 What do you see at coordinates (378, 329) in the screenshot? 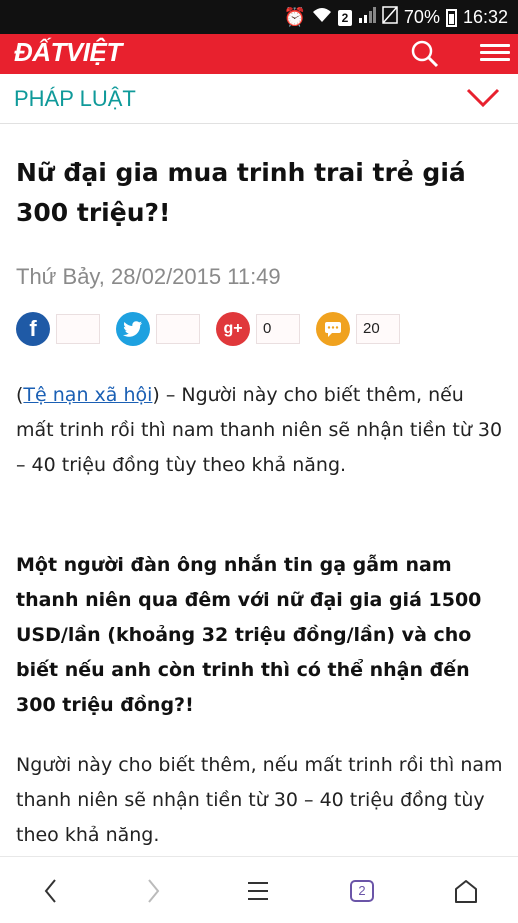
I see `comment-count: 20` at bounding box center [378, 329].